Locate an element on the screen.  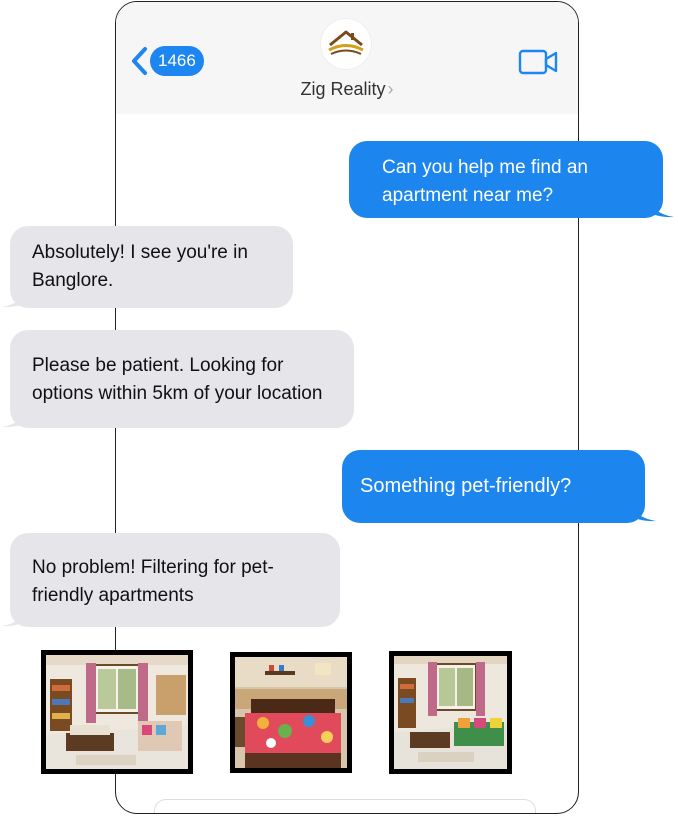
contact-name: Zig Reality › is located at coordinates (347, 89).